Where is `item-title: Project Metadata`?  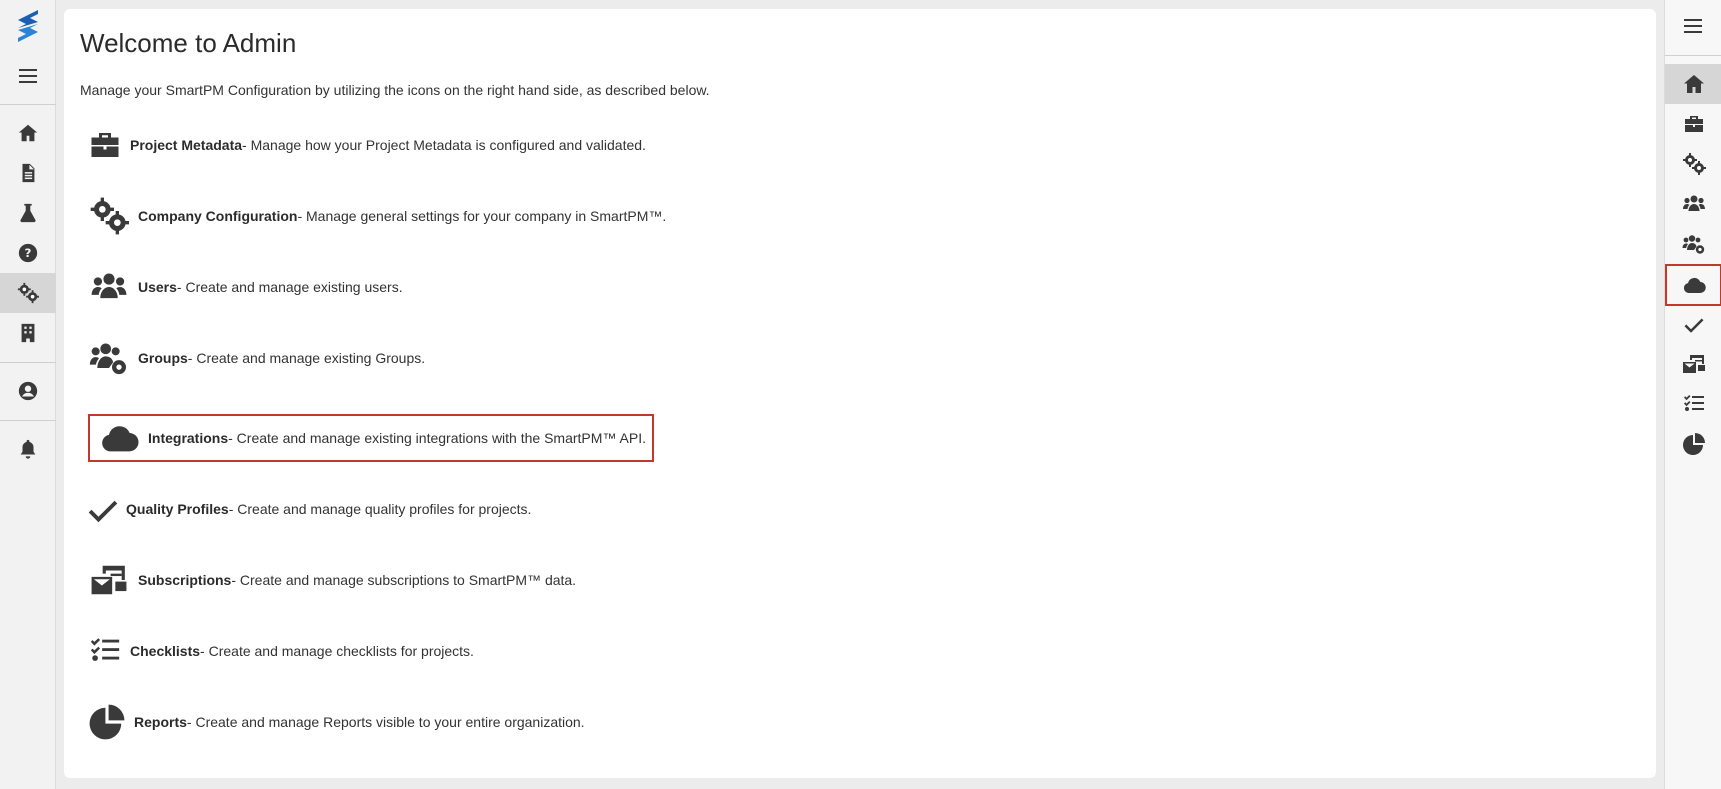 item-title: Project Metadata is located at coordinates (186, 145).